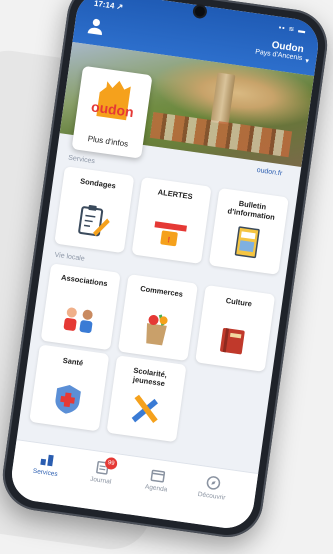 The width and height of the screenshot is (333, 554). I want to click on tile-label: ALERTES, so click(175, 194).